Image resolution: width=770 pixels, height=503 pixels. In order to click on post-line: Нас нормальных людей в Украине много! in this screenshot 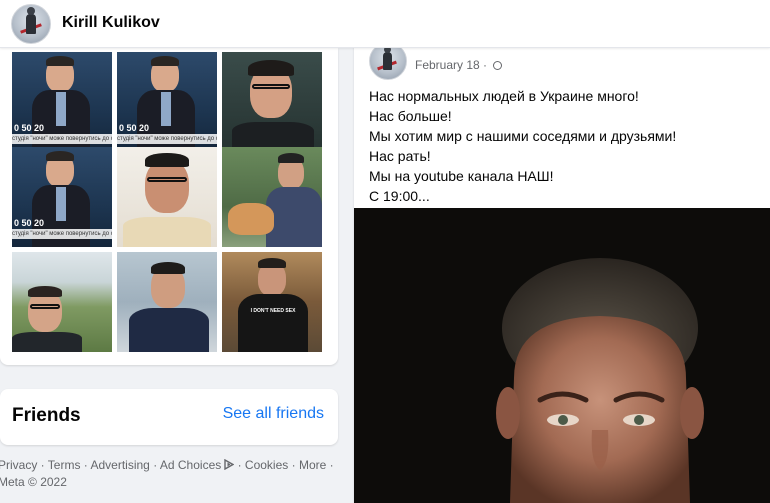, I will do `click(504, 96)`.